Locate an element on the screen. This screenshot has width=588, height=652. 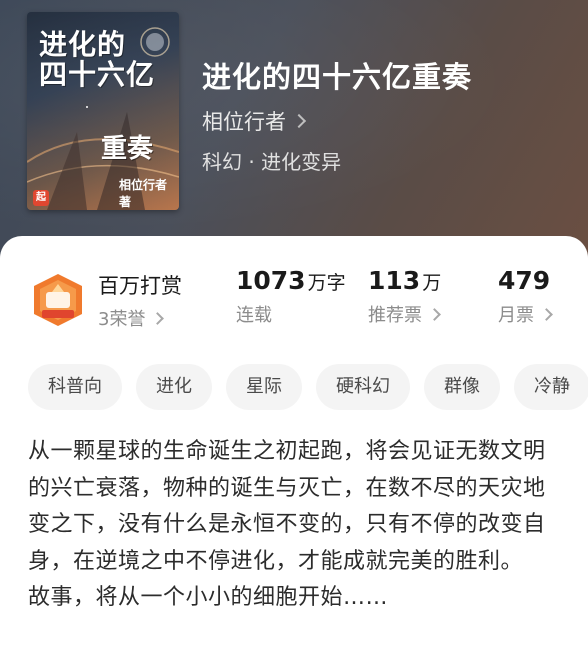
recommend-number: 113 is located at coordinates (394, 280).